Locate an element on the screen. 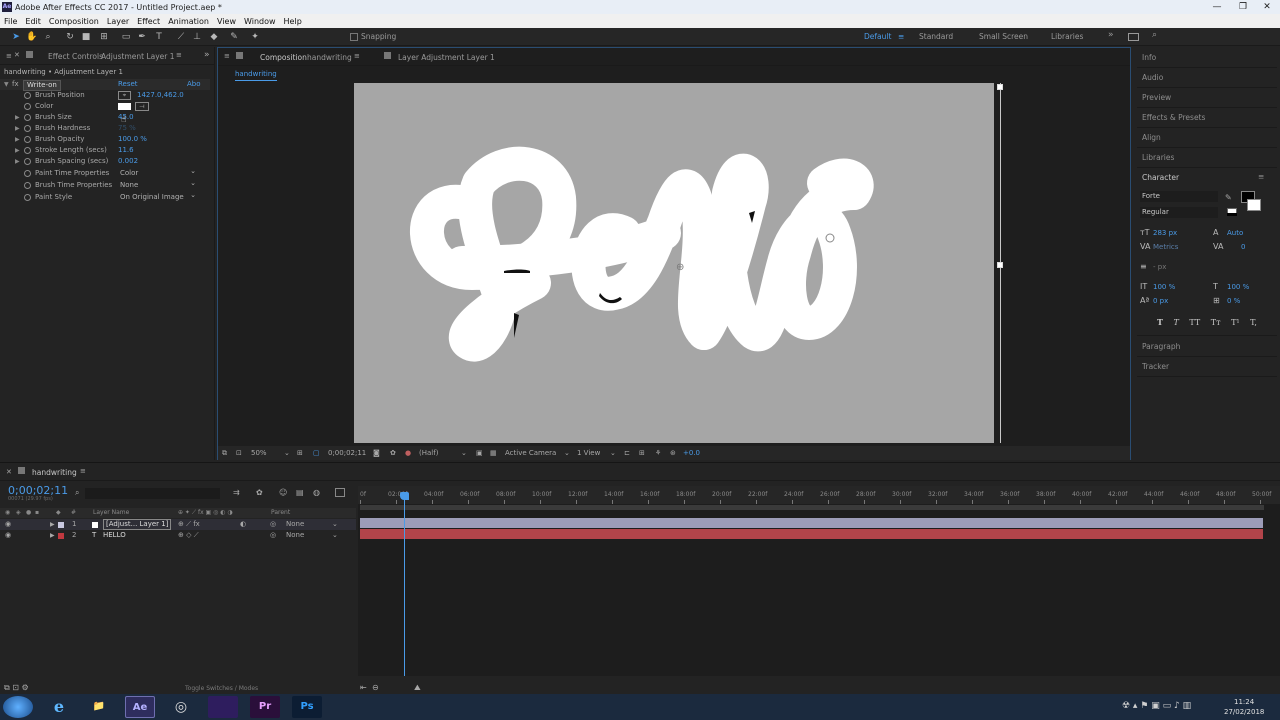 This screenshot has width=1280, height=720. faux-bold-button: T is located at coordinates (1160, 322).